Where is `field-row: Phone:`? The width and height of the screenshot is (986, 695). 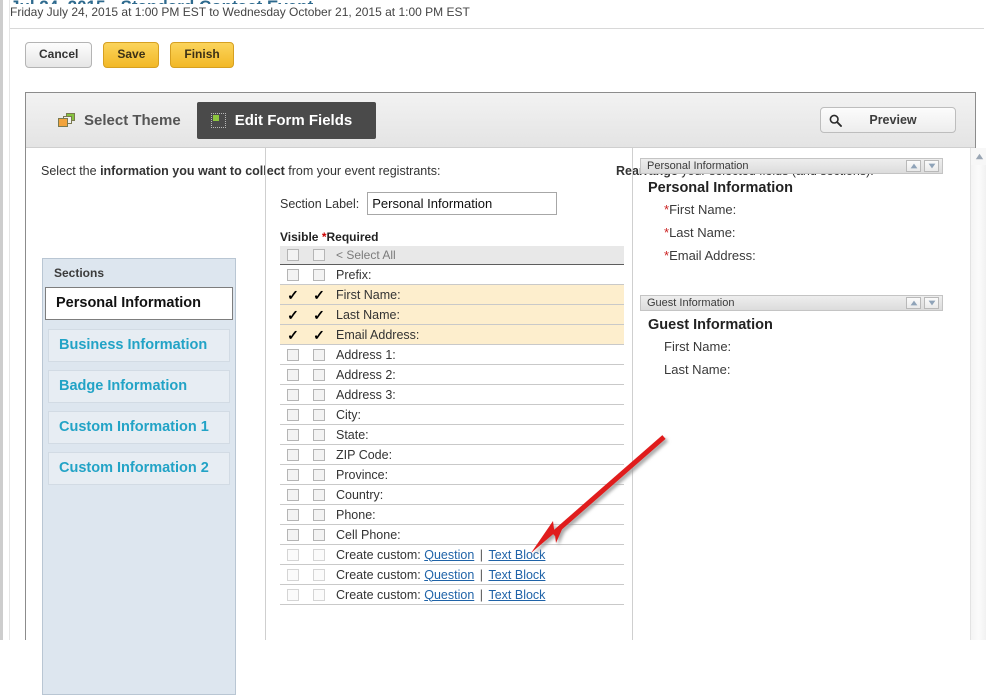
field-row: Phone: is located at coordinates (452, 515).